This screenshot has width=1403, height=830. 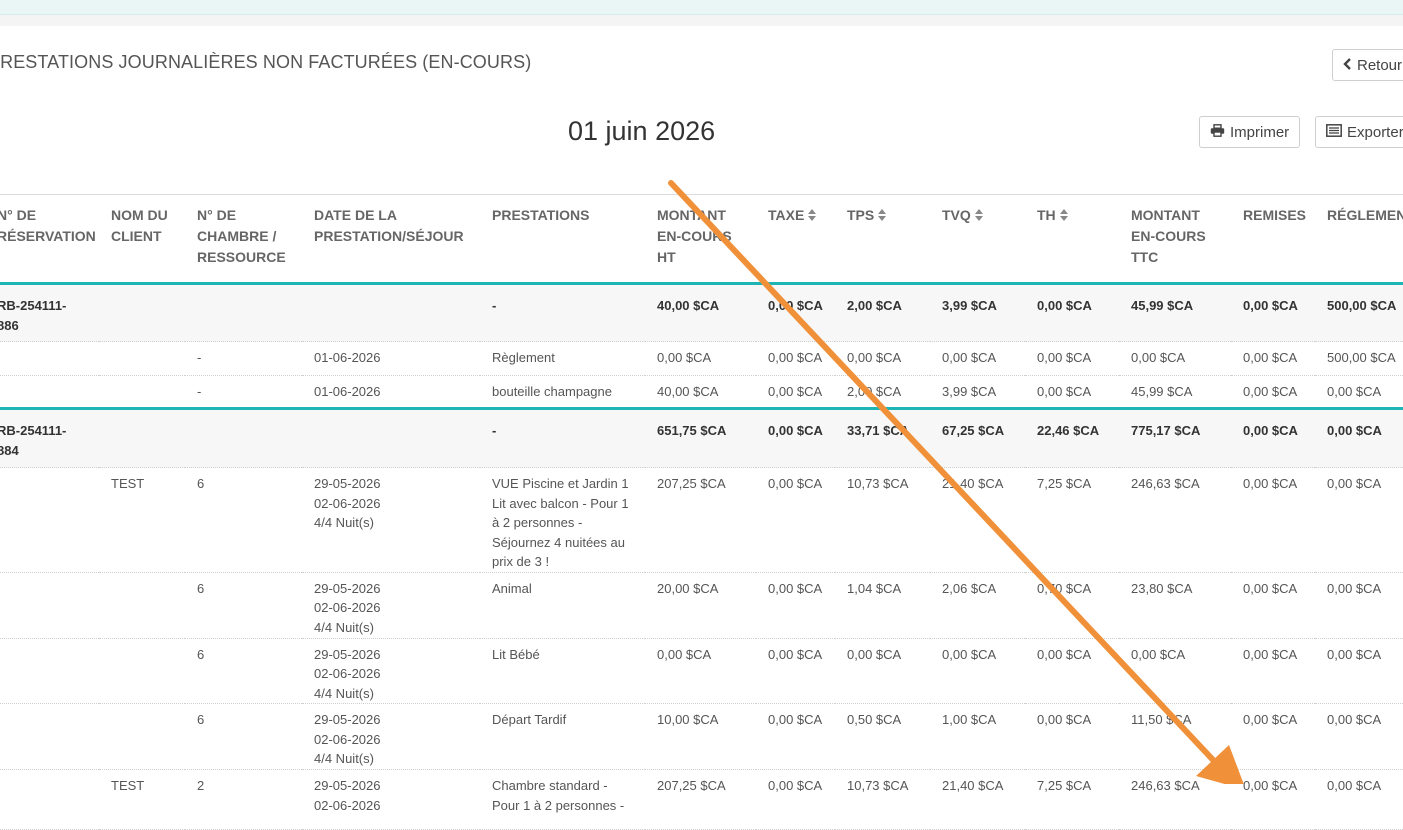 I want to click on export-button: Exporter, so click(x=1359, y=132).